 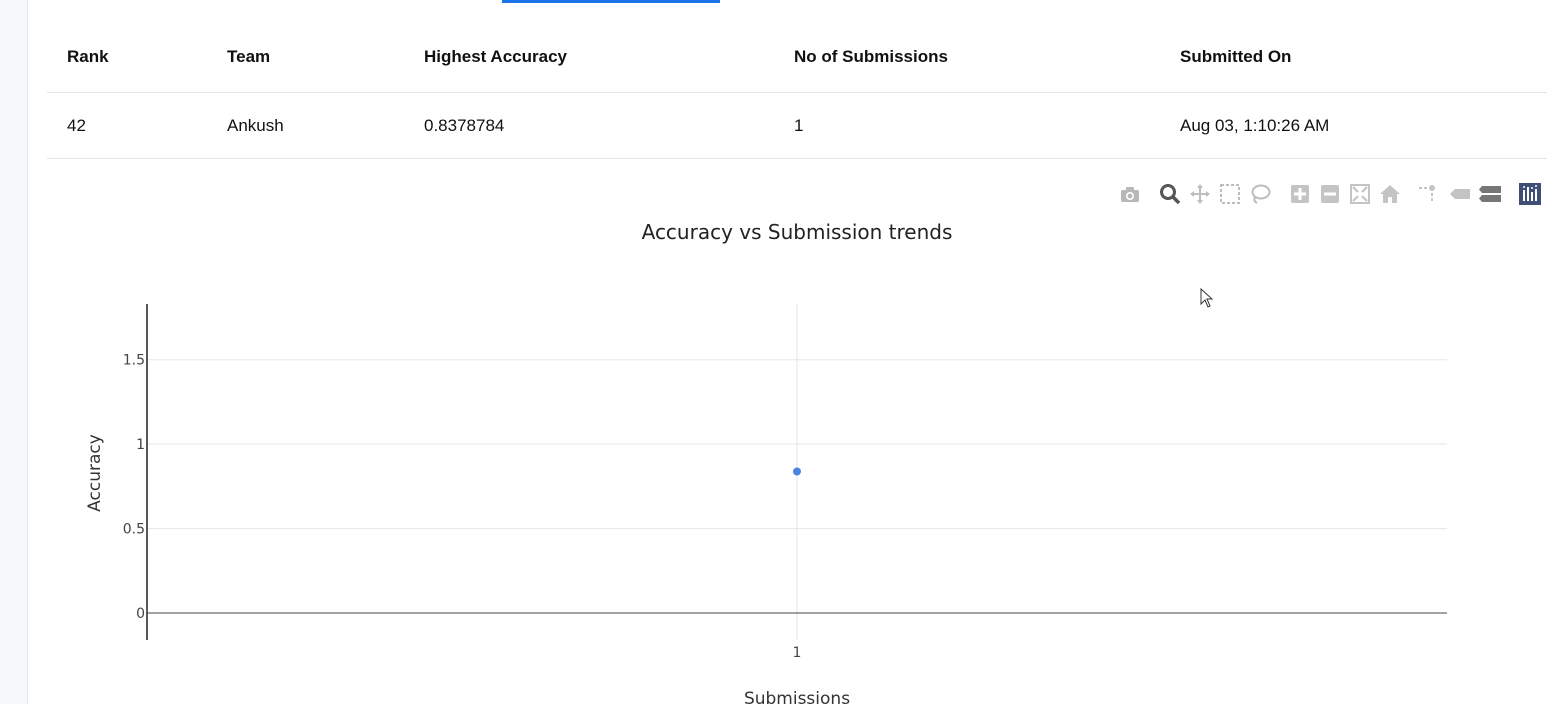 I want to click on x-tick-label: 1, so click(x=797, y=653).